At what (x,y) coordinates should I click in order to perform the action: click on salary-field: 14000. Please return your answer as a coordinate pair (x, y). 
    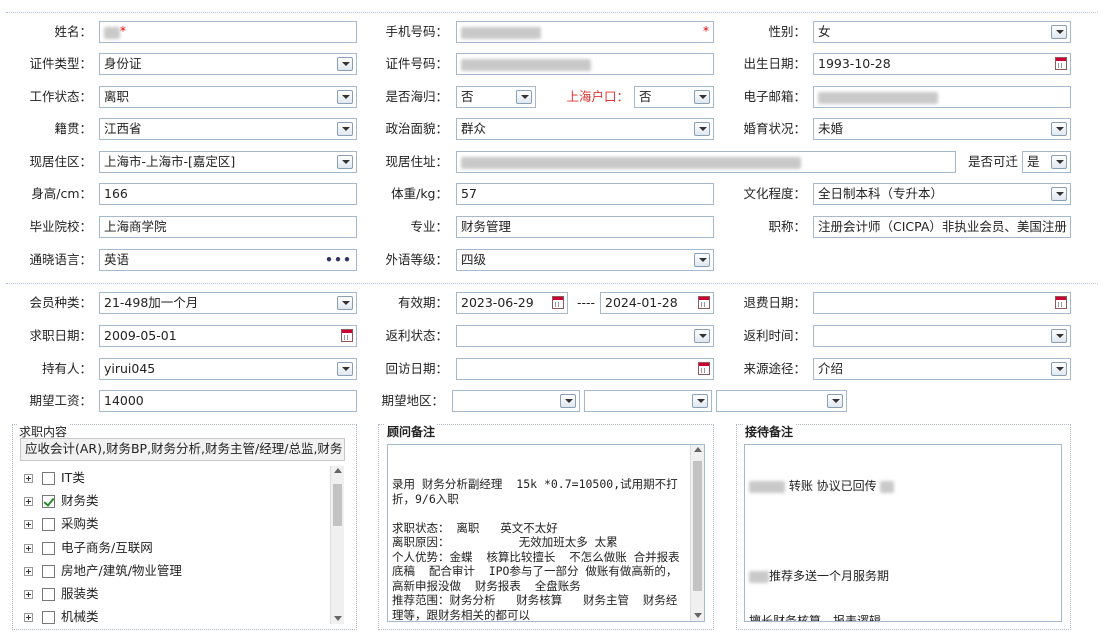
    Looking at the image, I should click on (228, 401).